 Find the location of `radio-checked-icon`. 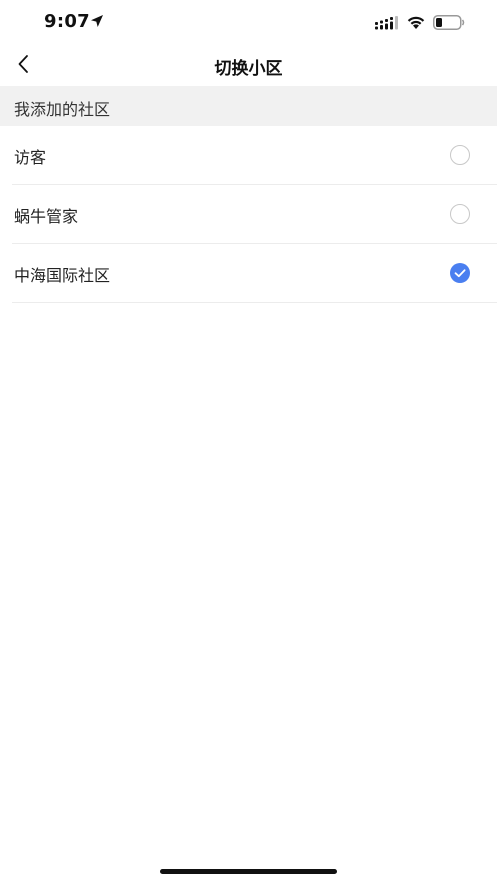

radio-checked-icon is located at coordinates (460, 273).